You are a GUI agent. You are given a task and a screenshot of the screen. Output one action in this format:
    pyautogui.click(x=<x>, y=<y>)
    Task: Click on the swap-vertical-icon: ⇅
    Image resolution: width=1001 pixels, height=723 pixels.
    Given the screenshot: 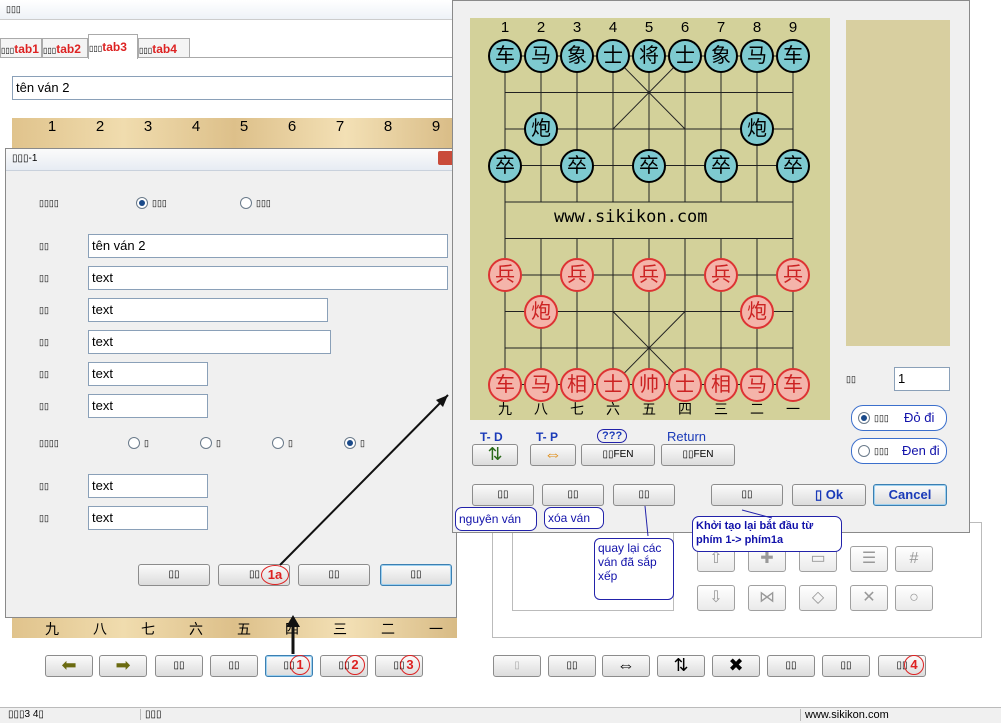 What is the action you would take?
    pyautogui.click(x=681, y=666)
    